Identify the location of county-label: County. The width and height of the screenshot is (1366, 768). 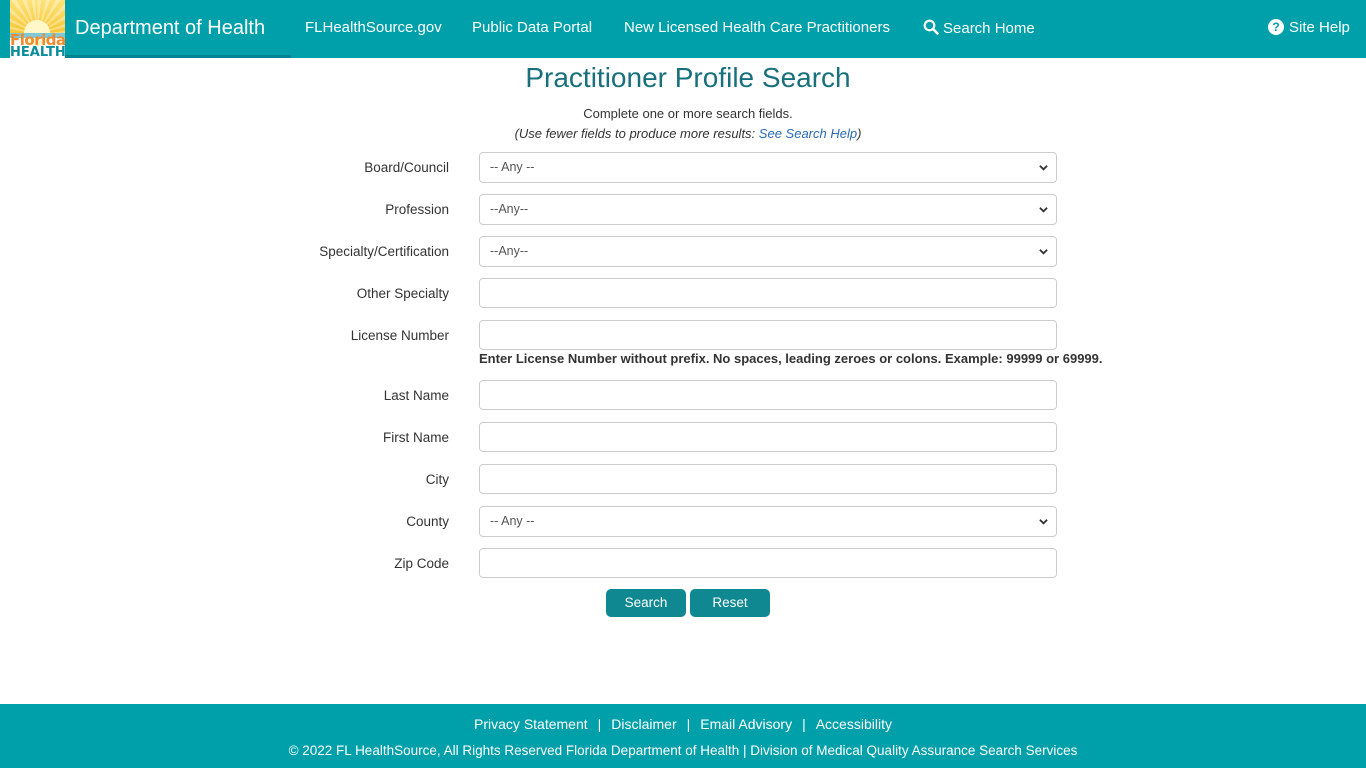
(427, 521).